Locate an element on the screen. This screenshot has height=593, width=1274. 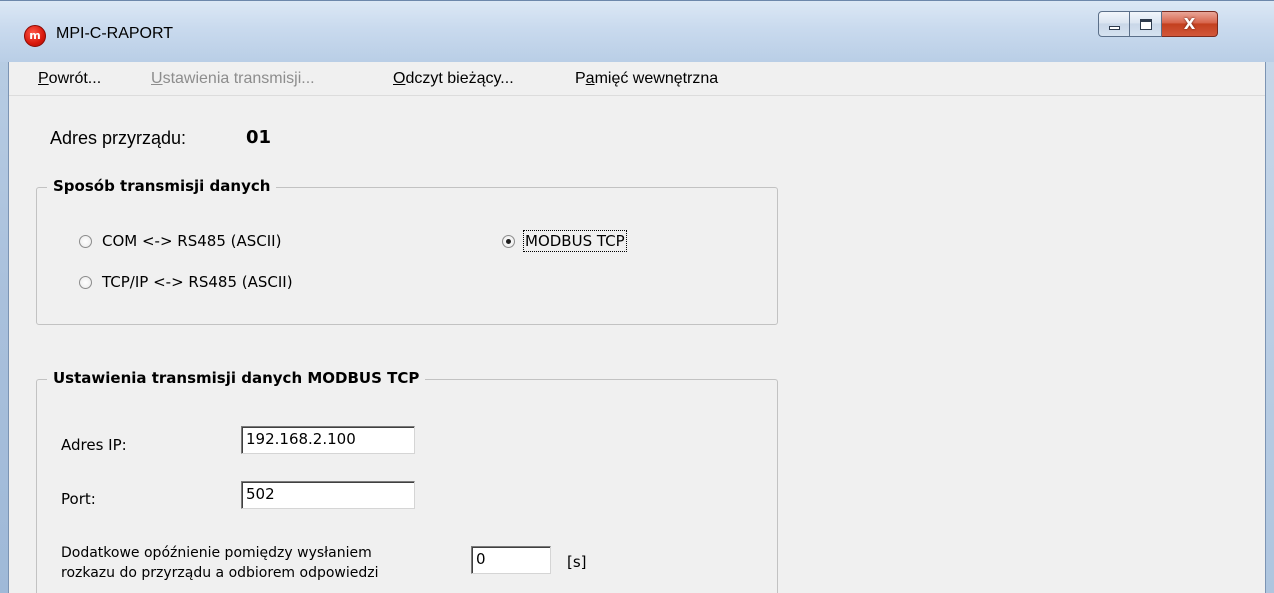
delay-label-line-1: Dodatkowe opóźnienie pomiędzy wysłaniem is located at coordinates (216, 553).